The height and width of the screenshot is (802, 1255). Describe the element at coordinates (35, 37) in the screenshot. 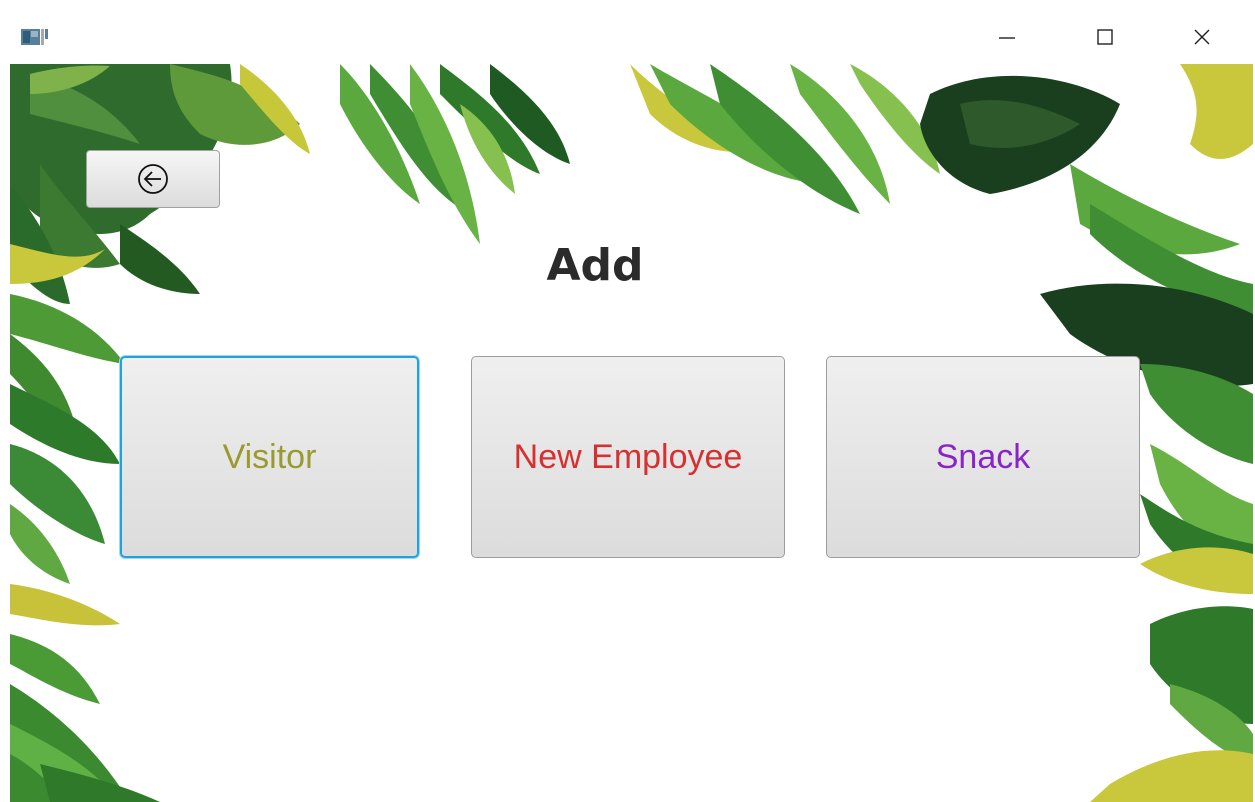

I see `app-icon` at that location.